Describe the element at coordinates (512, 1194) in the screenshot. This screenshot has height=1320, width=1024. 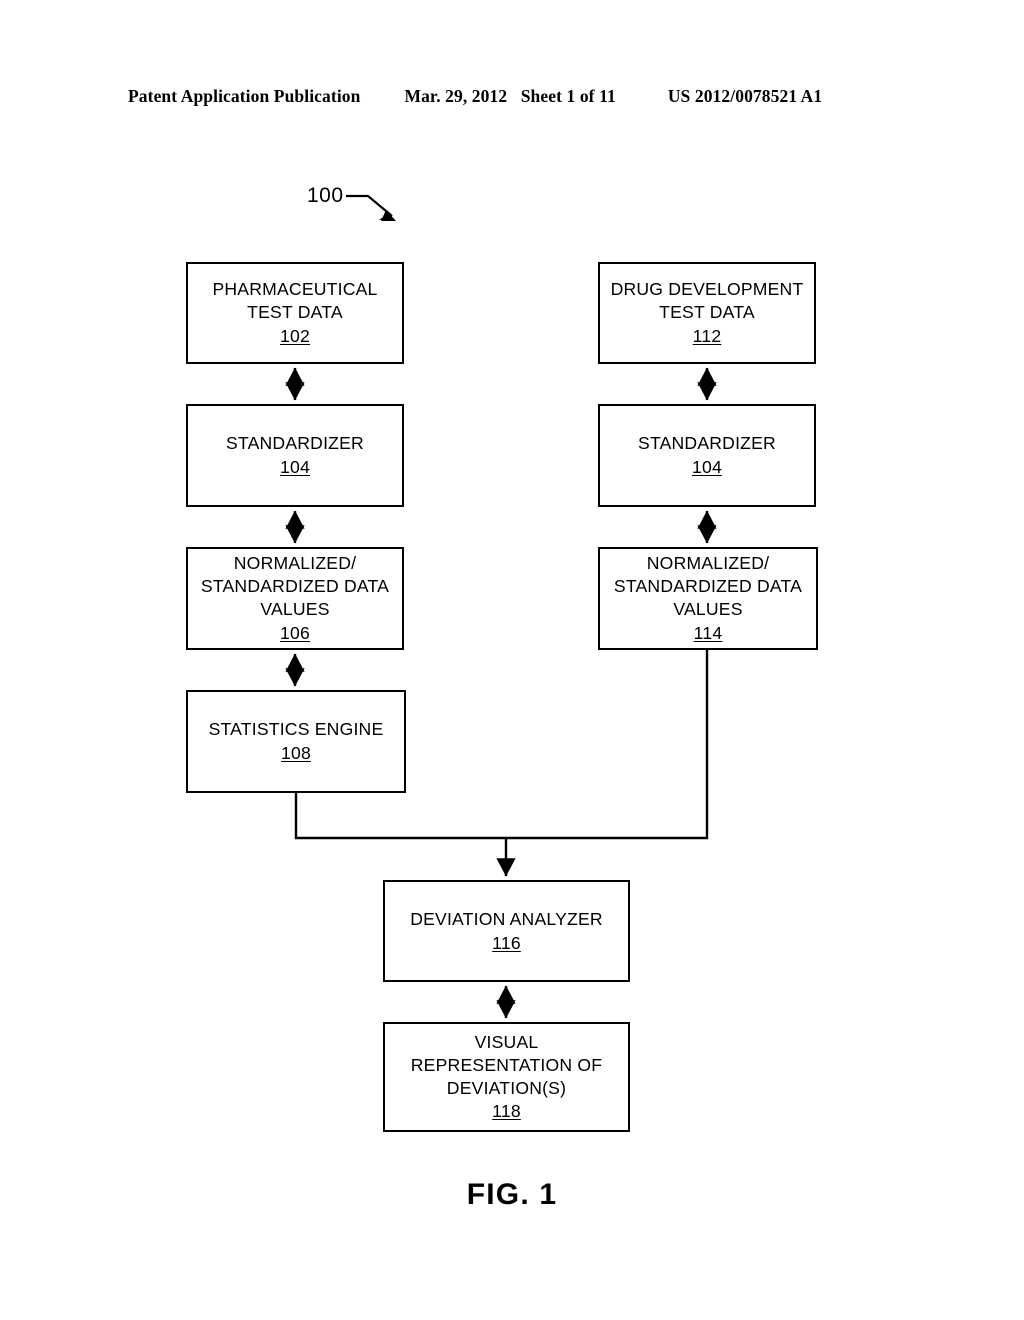
I see `figure-caption: FIG. 1` at that location.